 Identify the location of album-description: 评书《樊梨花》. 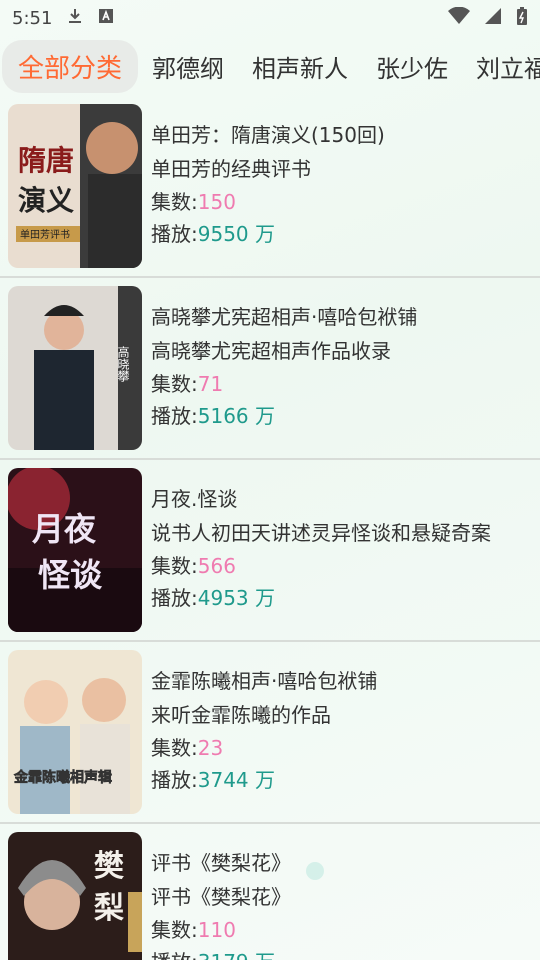
(221, 897).